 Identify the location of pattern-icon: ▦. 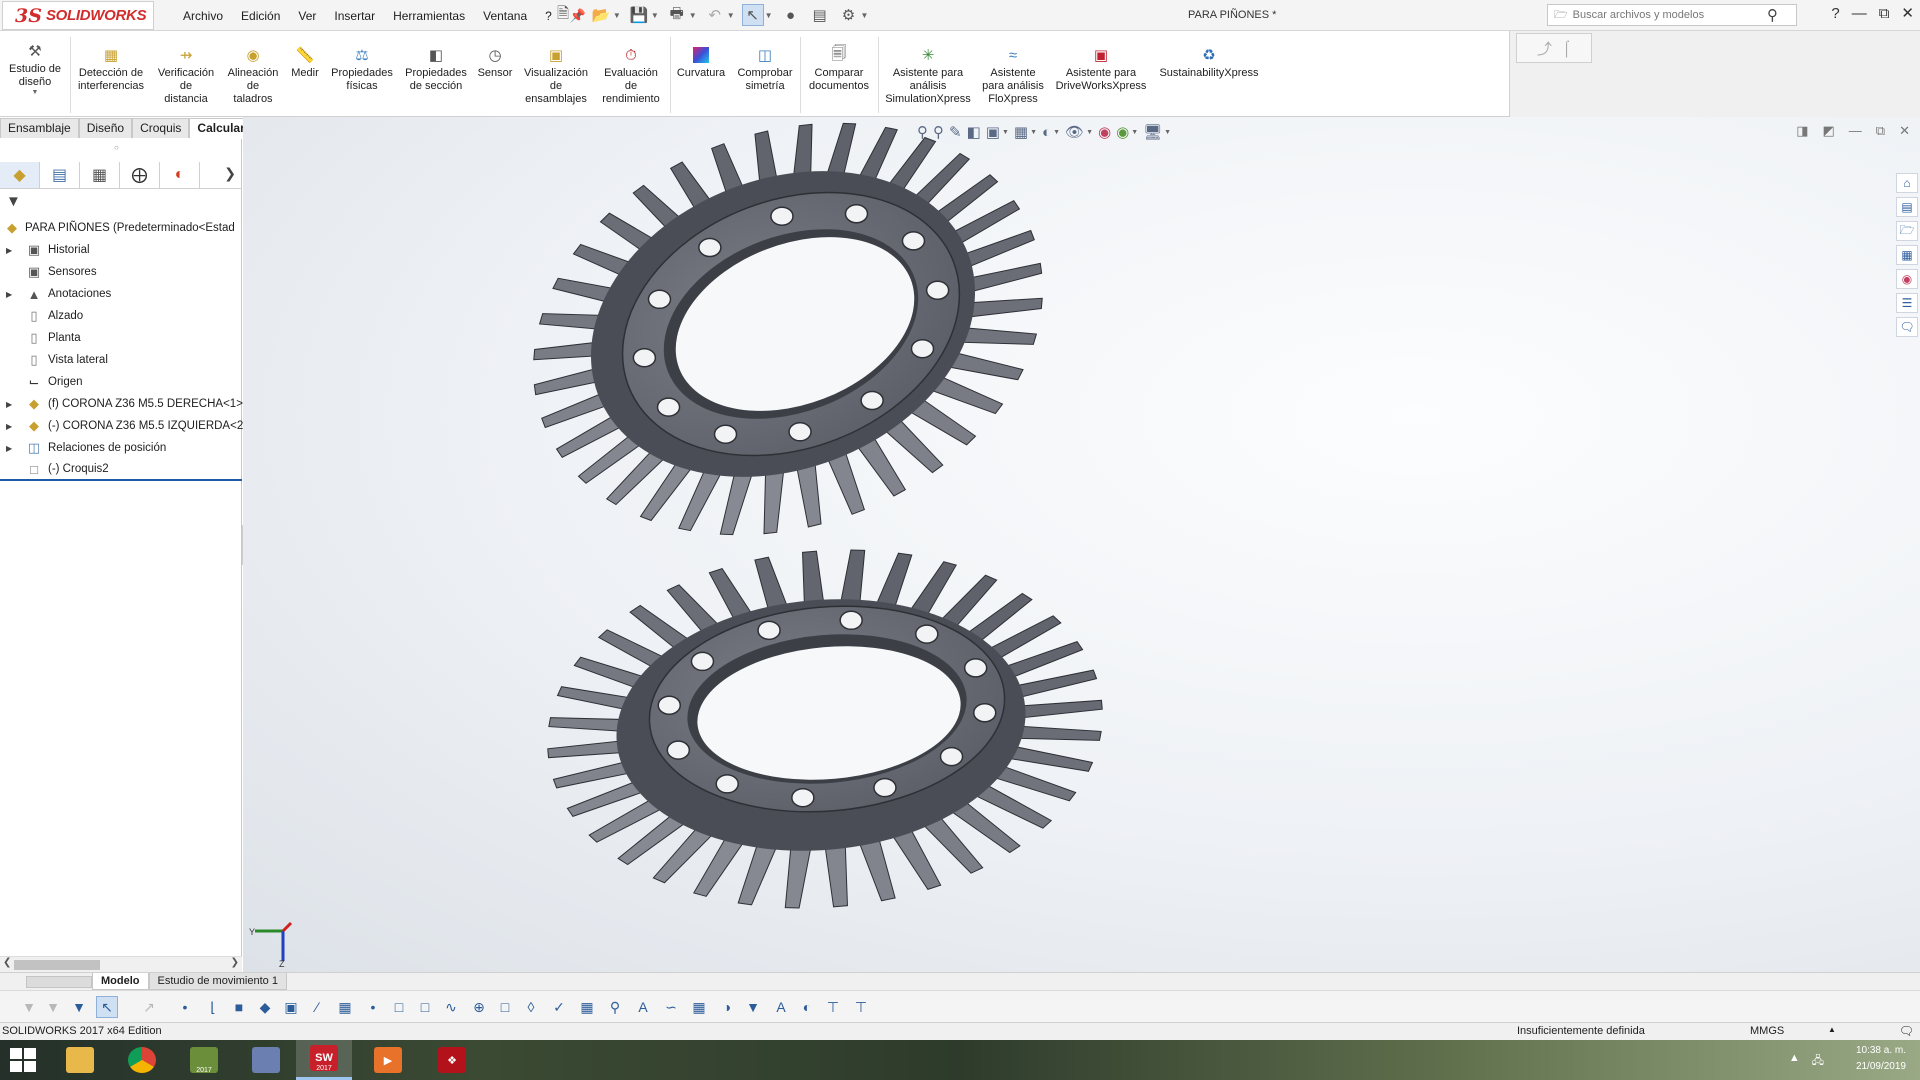
(345, 1007).